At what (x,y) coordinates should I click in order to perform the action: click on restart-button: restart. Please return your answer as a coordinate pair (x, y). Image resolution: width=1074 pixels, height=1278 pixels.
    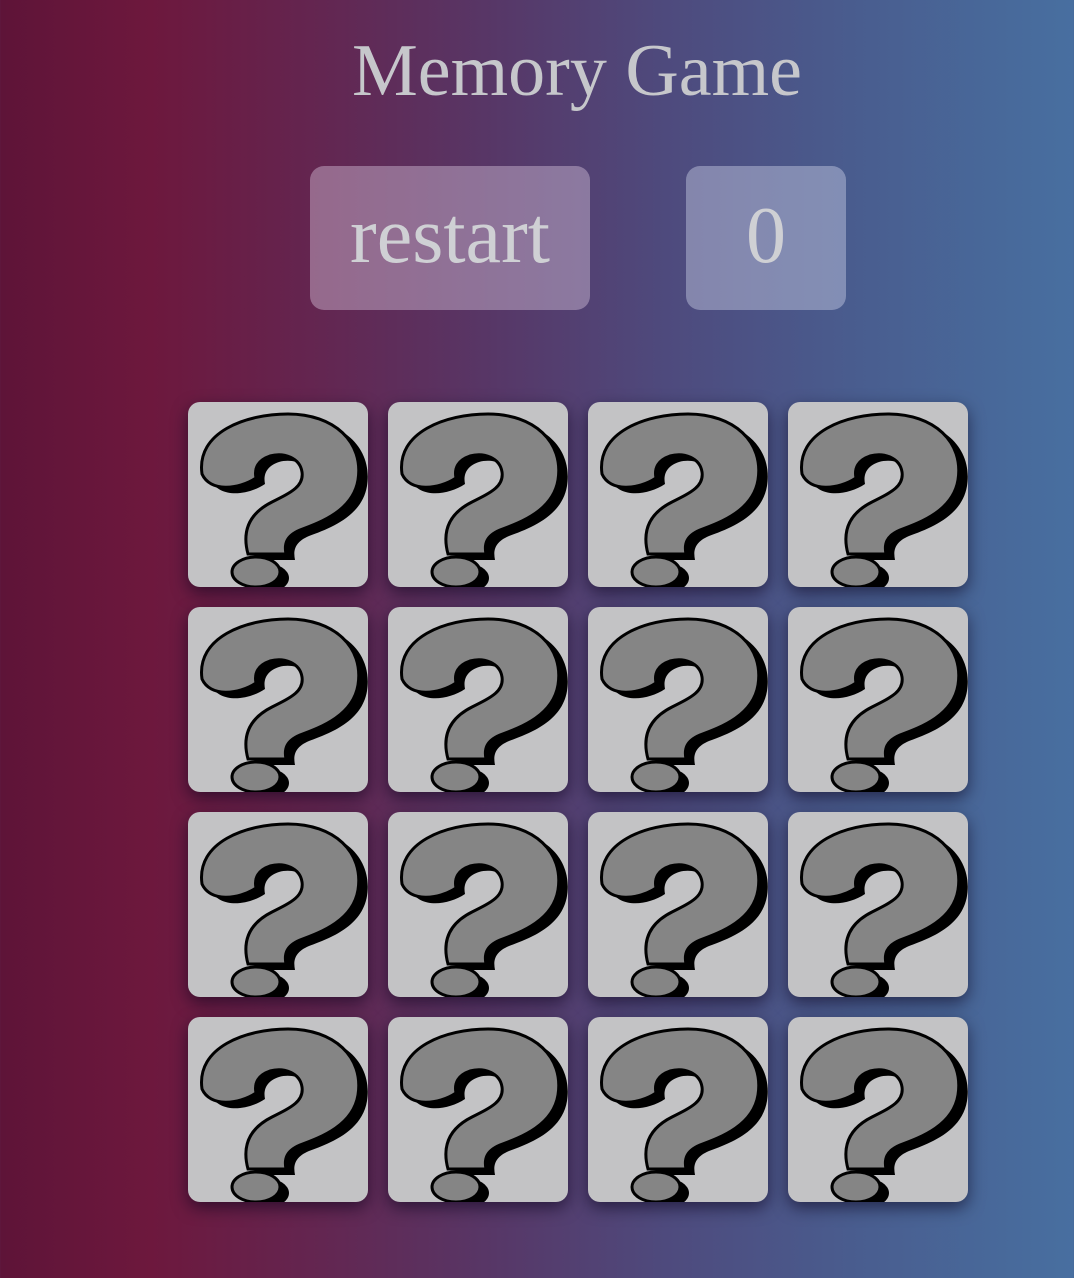
    Looking at the image, I should click on (450, 238).